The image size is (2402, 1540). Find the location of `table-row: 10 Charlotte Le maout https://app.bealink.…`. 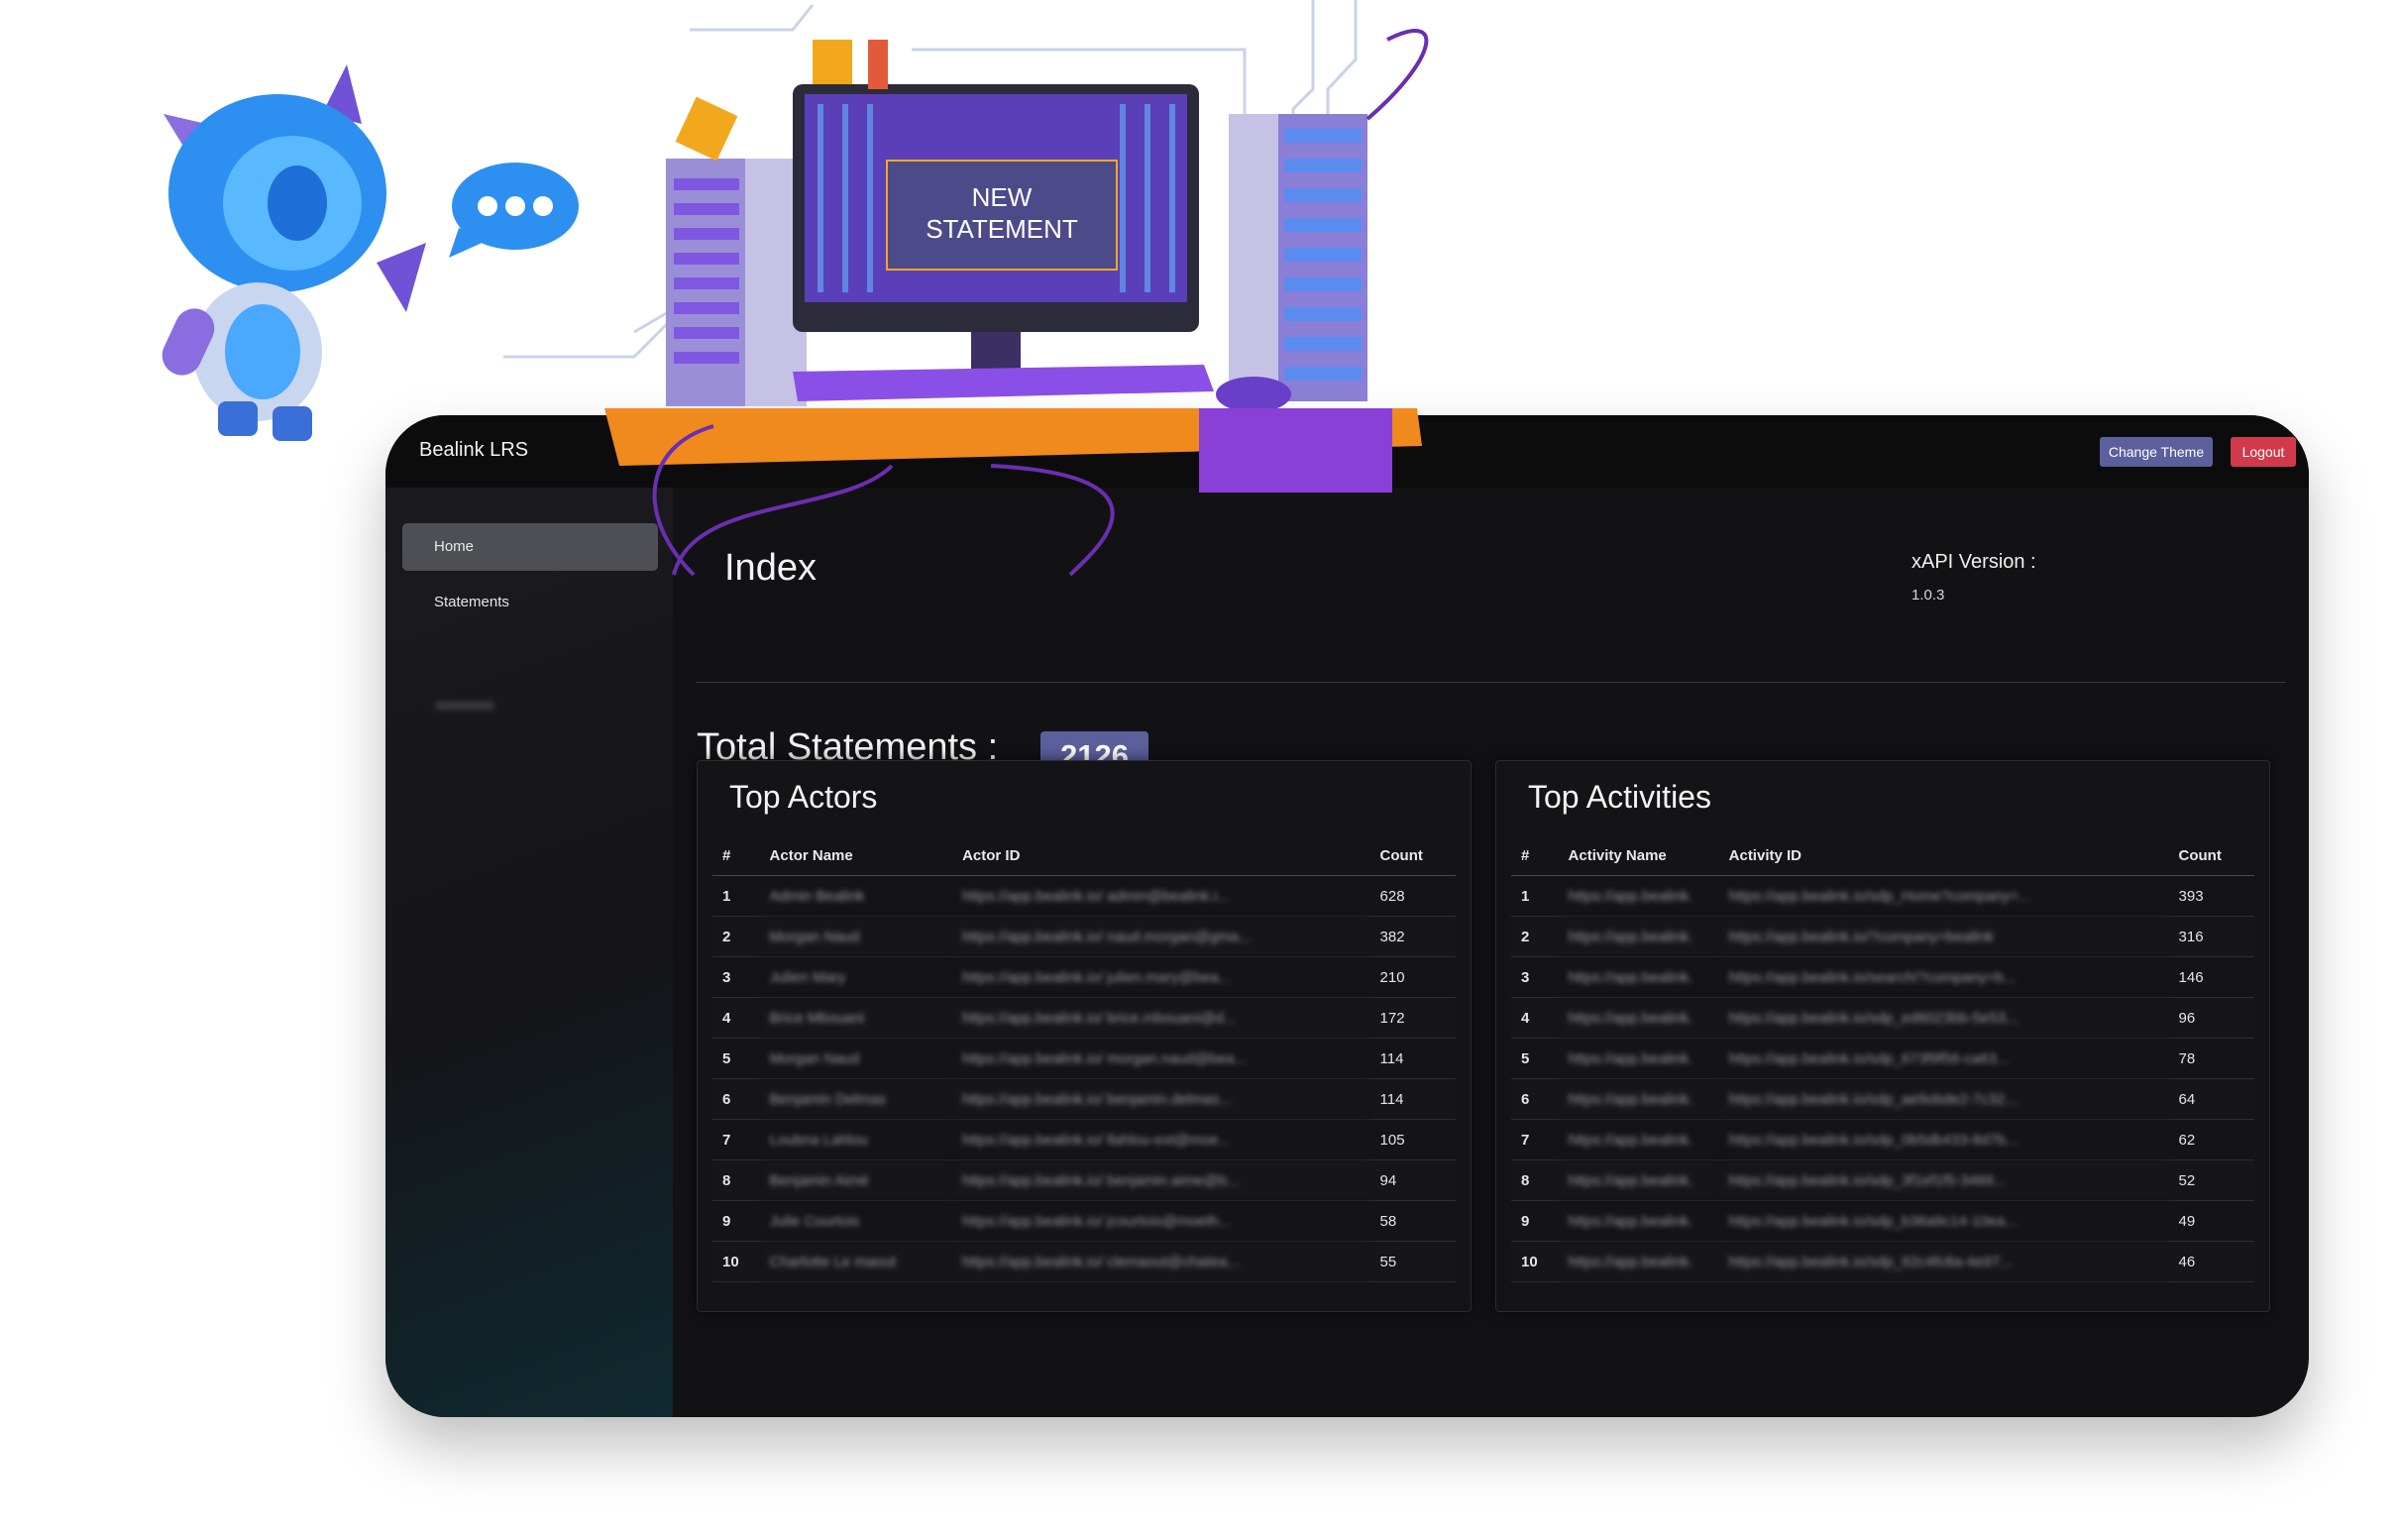

table-row: 10 Charlotte Le maout https://app.bealink.… is located at coordinates (1084, 1261).